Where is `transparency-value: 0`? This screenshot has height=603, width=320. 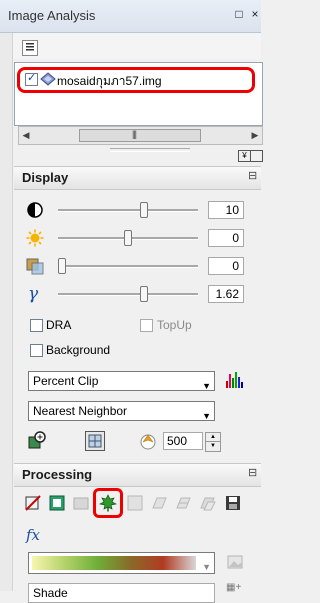
transparency-value: 0 is located at coordinates (226, 266).